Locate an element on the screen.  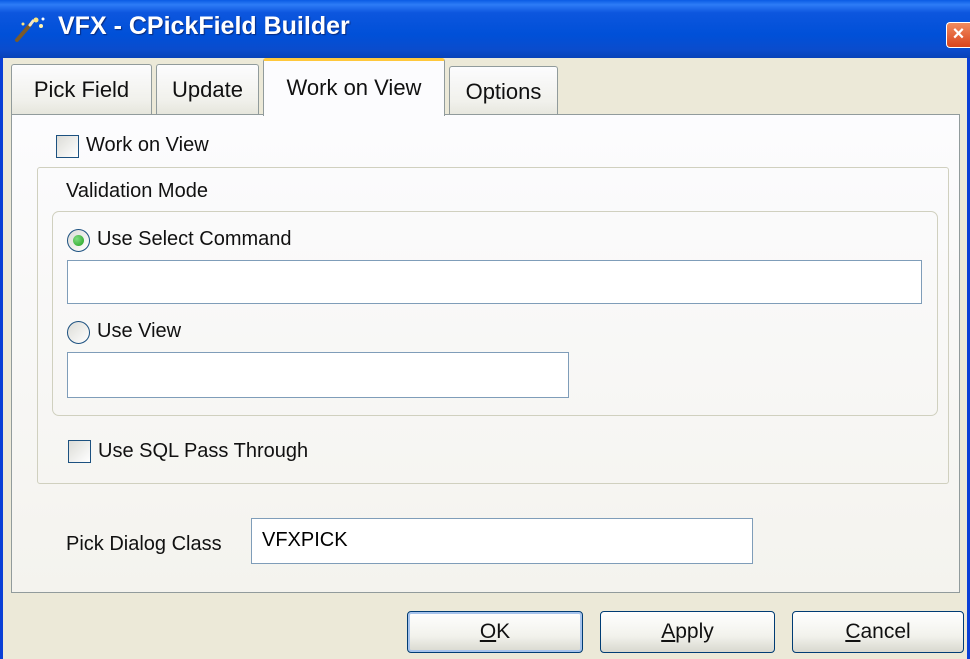
apply-mnemonic: A is located at coordinates (668, 631).